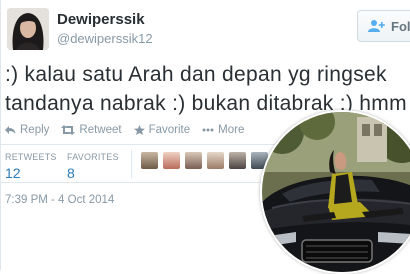  I want to click on reply-button: Reply, so click(27, 130).